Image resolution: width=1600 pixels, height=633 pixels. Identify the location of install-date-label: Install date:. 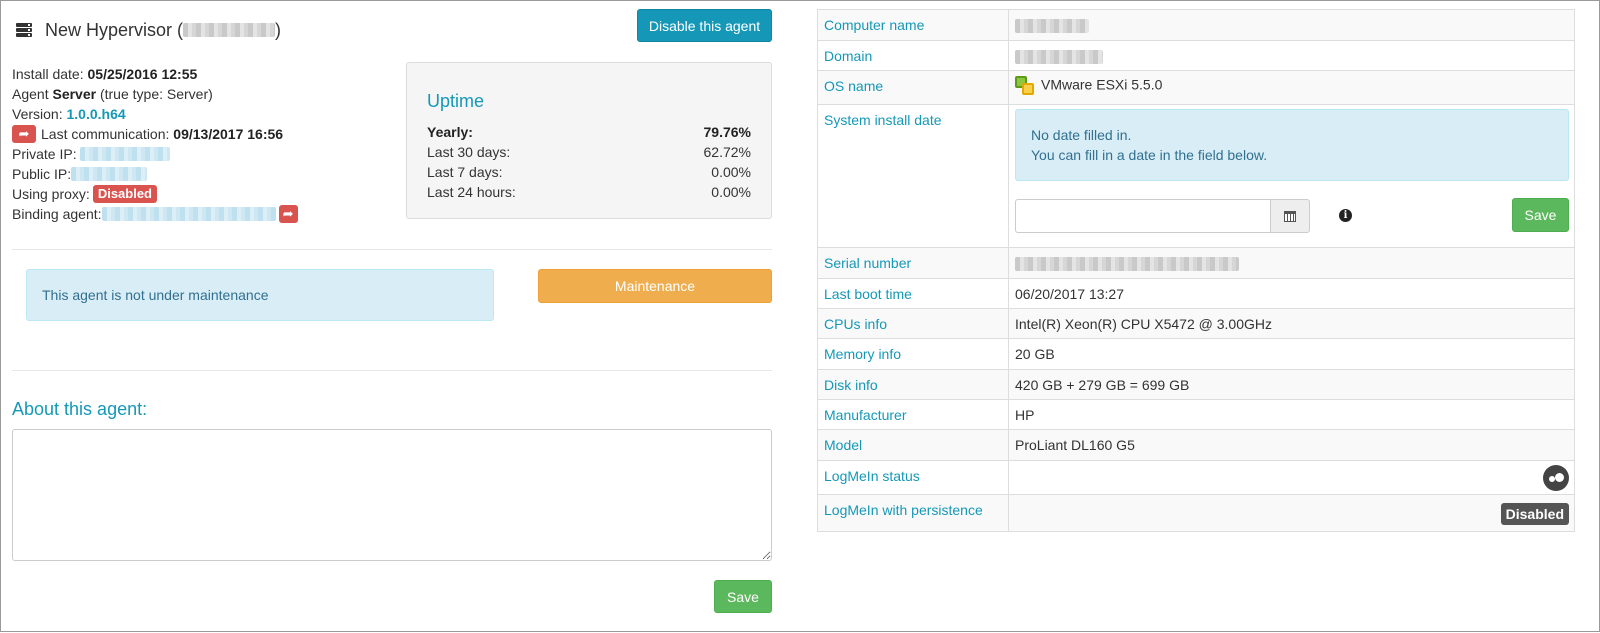
(48, 74).